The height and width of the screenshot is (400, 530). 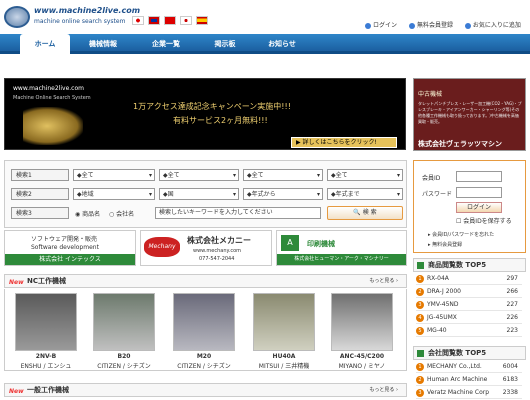 I want to click on company-rank-1: 1 MECHANY Co.,Ltd. 6004, so click(x=469, y=366).